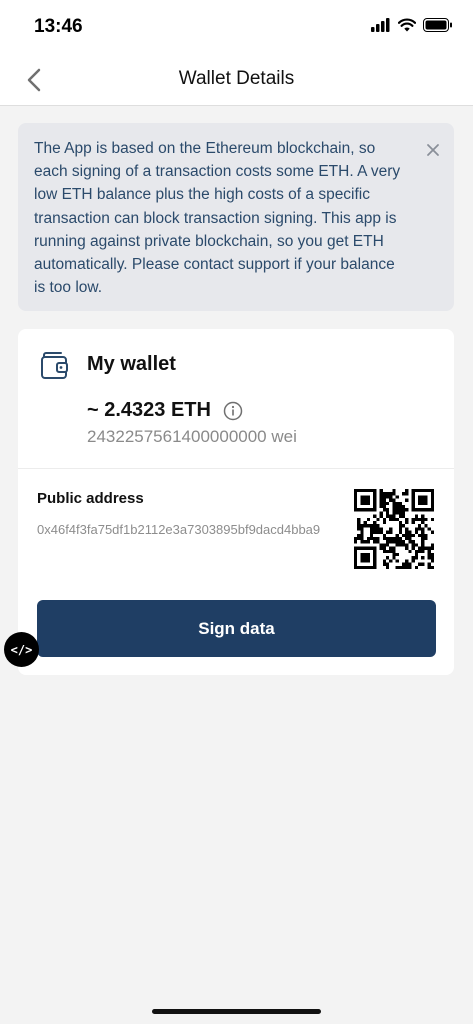 The image size is (473, 1024). Describe the element at coordinates (394, 529) in the screenshot. I see `qr-code-icon` at that location.